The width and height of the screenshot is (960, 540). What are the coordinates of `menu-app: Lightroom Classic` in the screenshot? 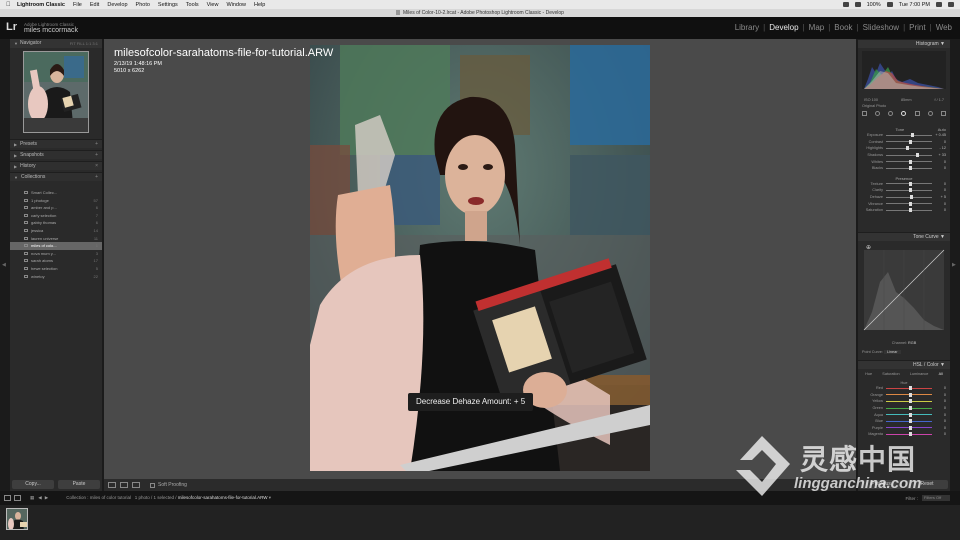 It's located at (41, 5).